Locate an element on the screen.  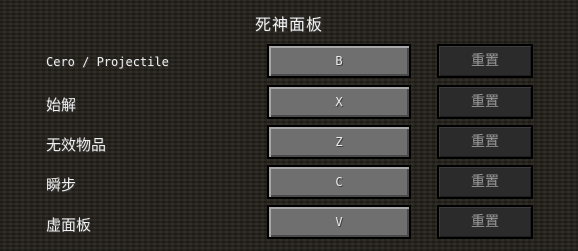
keybind-label: Cero / Projectile is located at coordinates (107, 62).